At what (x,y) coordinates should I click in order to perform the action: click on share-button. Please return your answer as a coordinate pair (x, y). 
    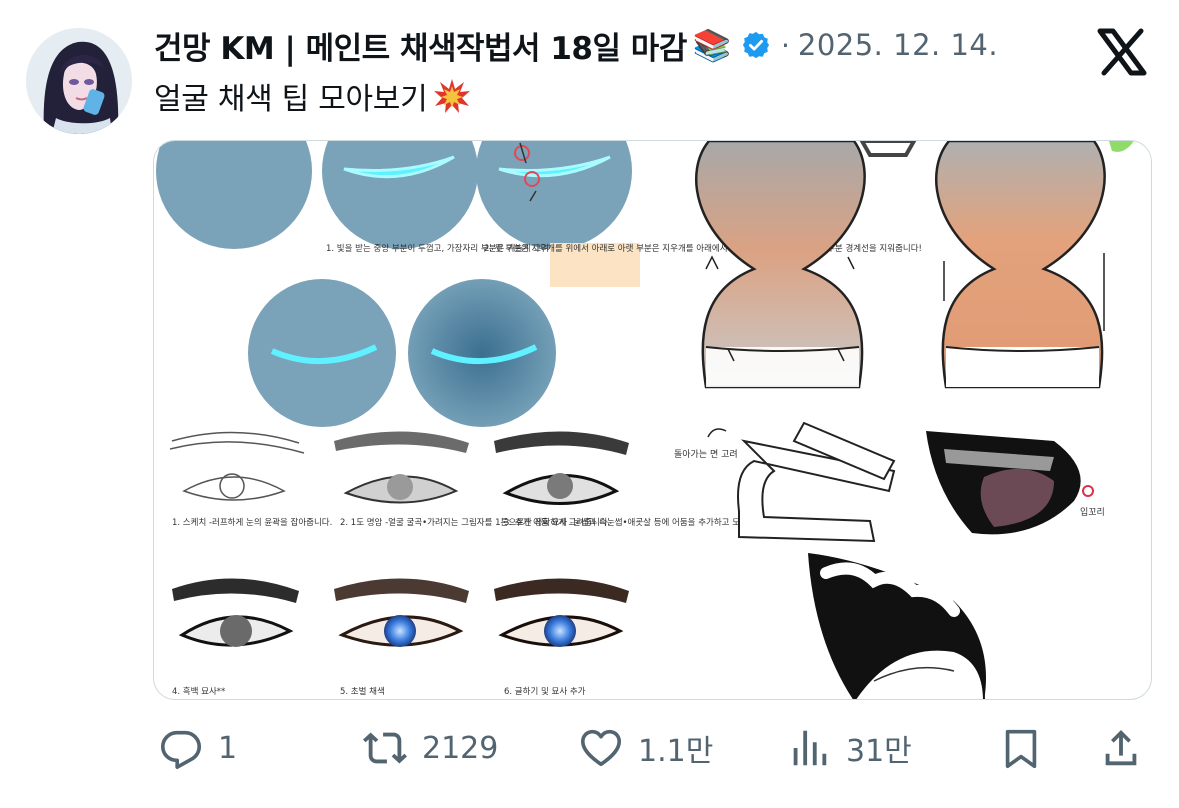
    Looking at the image, I should click on (1121, 748).